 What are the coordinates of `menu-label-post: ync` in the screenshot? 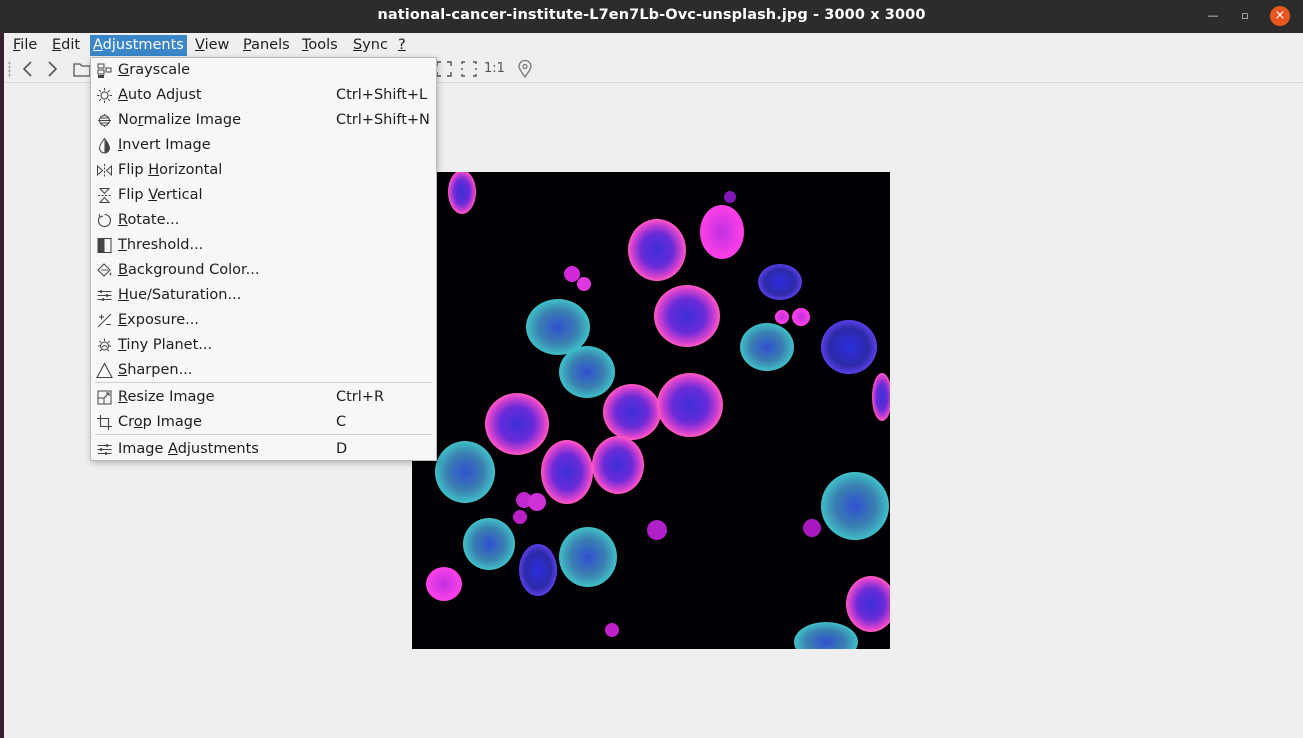 It's located at (375, 45).